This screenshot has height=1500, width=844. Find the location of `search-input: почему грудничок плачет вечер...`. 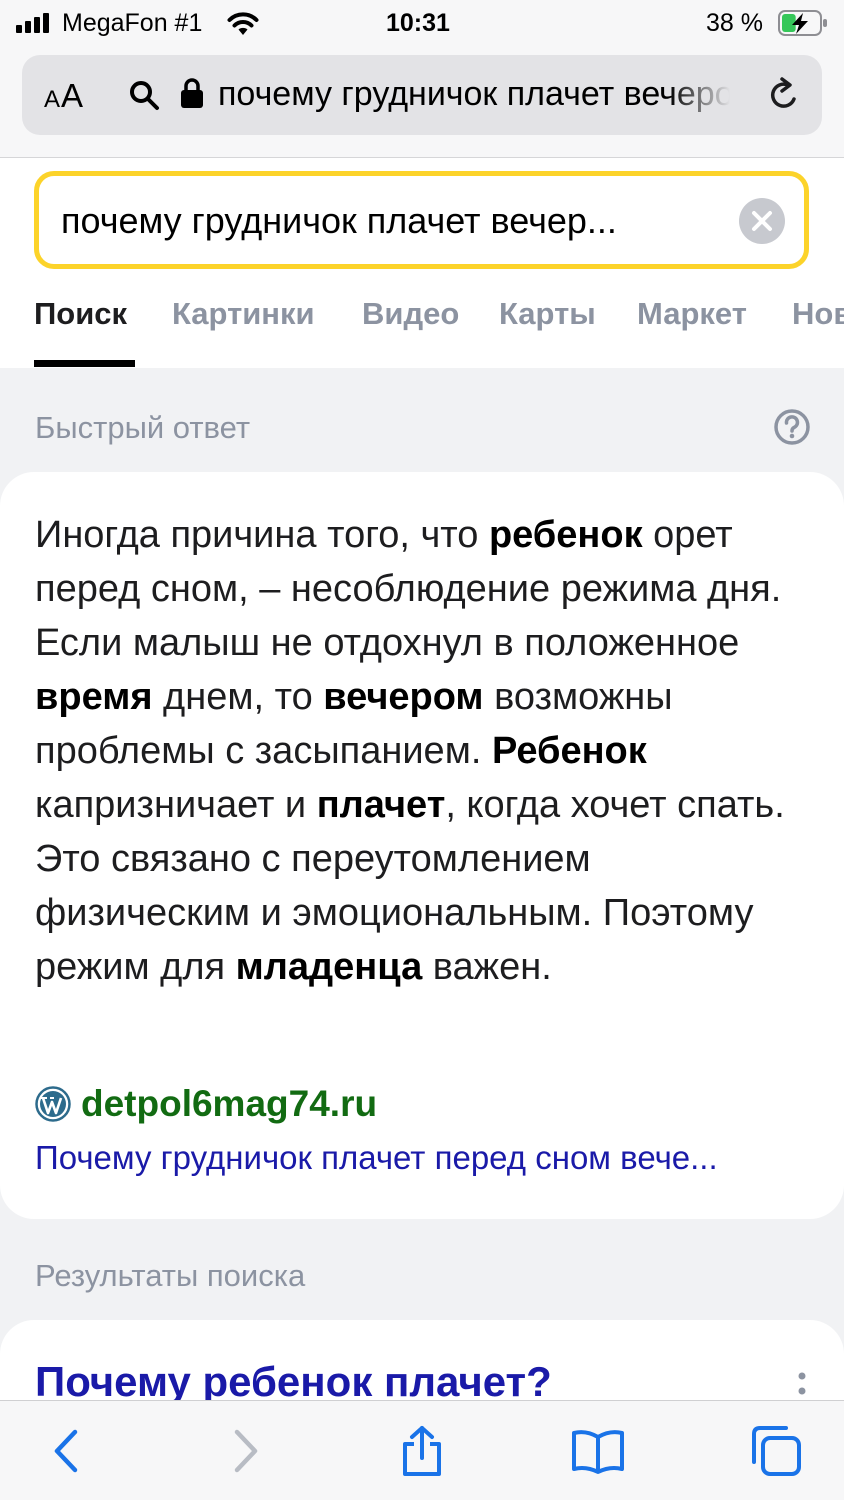

search-input: почему грудничок плачет вечер... is located at coordinates (391, 221).